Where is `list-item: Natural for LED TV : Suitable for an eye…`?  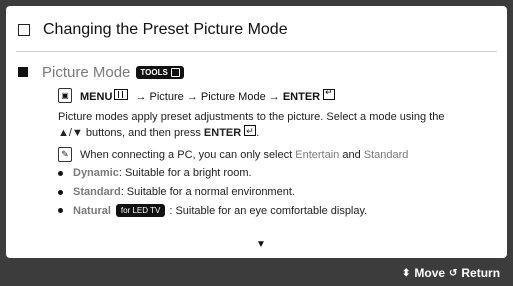
list-item: Natural for LED TV : Suitable for an eye… is located at coordinates (212, 210).